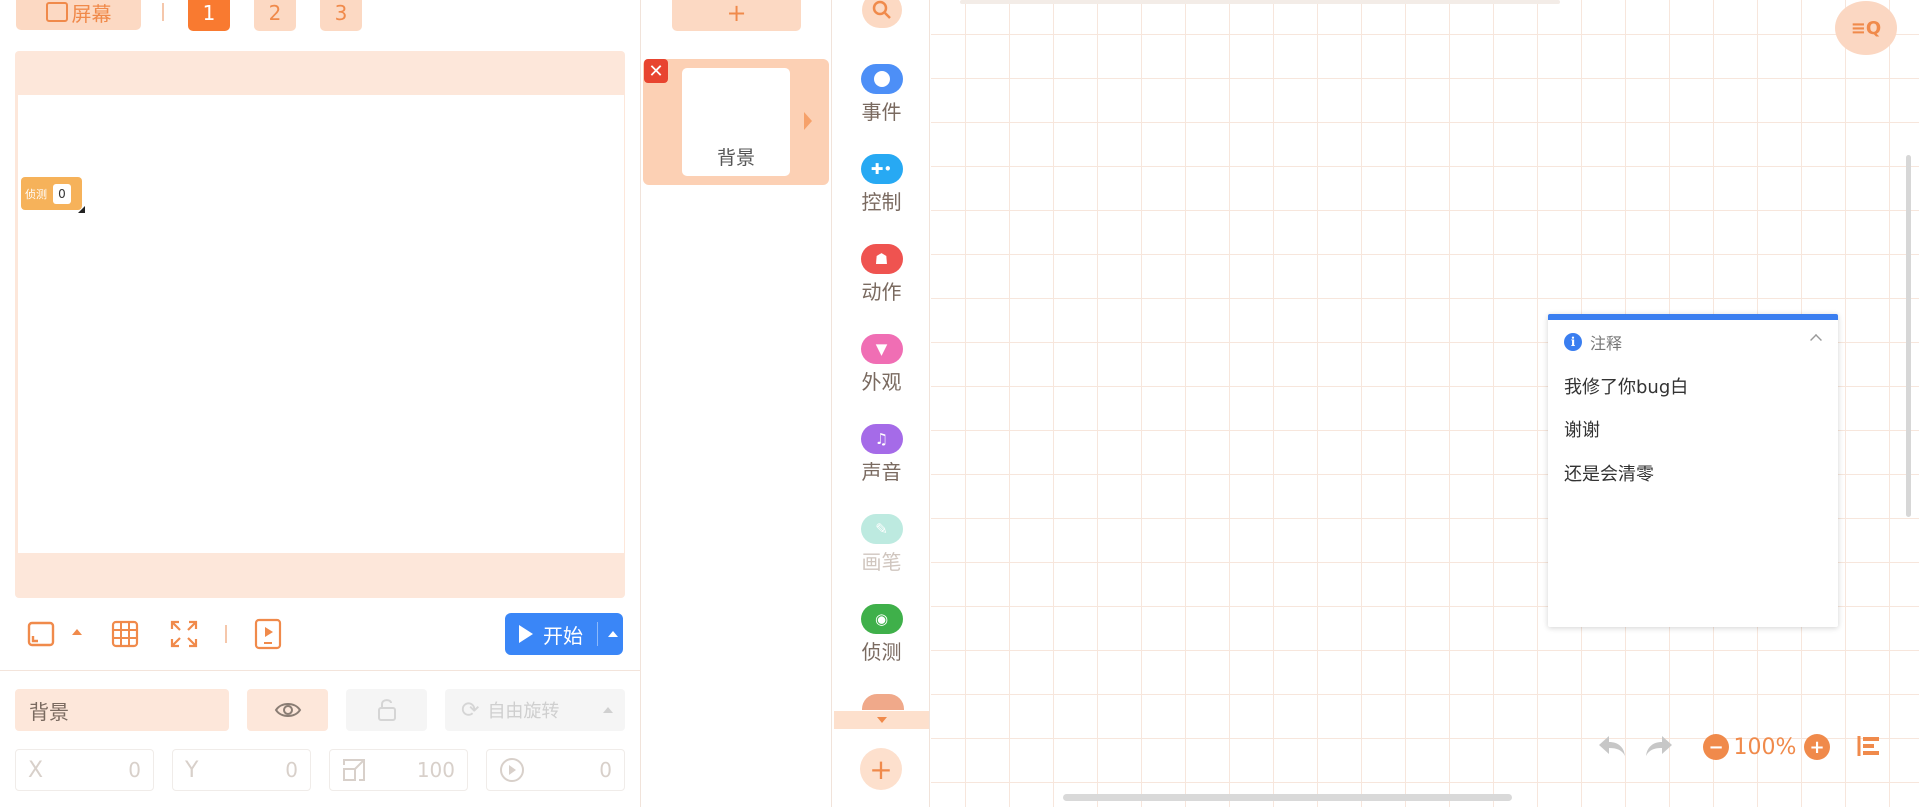  I want to click on vertical-scrollbar, so click(1908, 336).